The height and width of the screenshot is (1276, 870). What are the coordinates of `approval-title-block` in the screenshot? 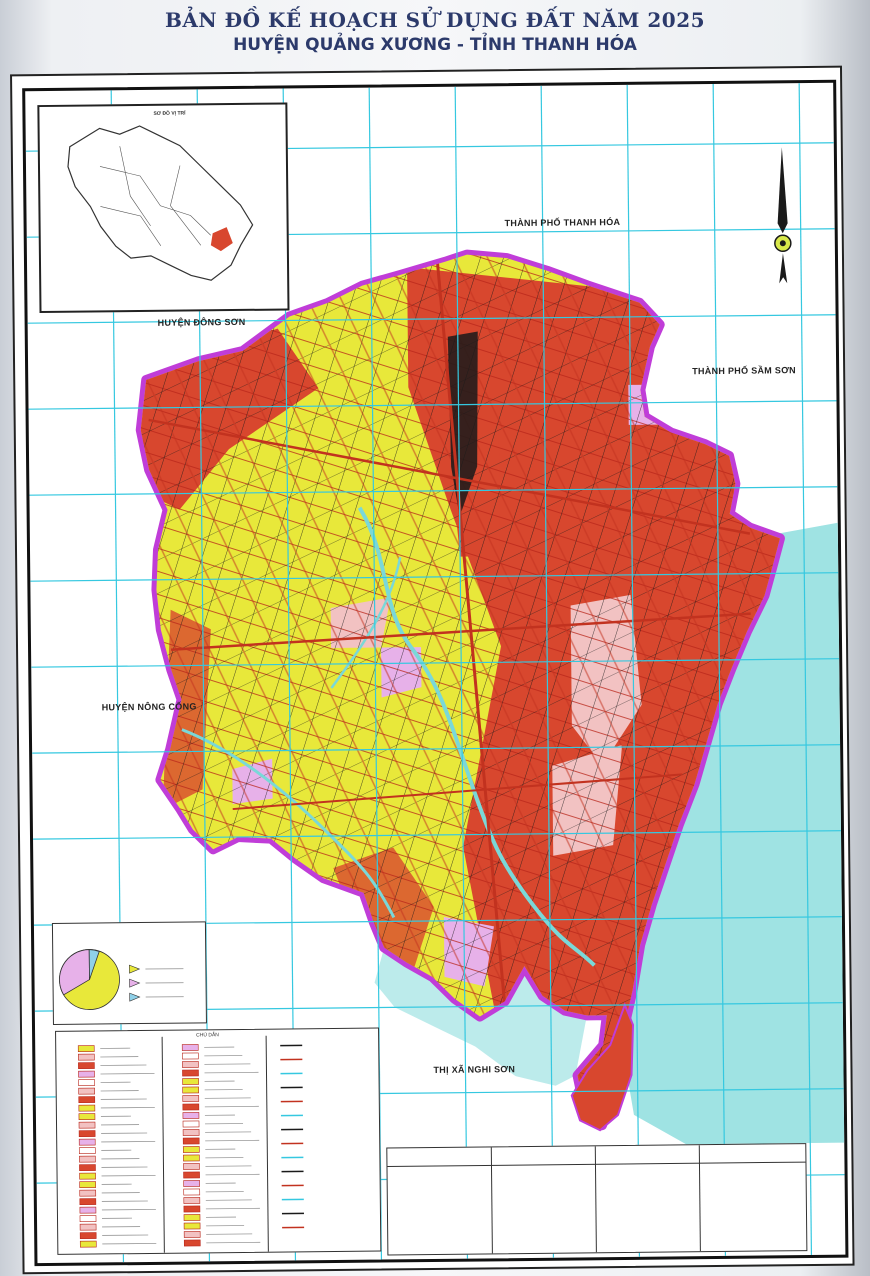 It's located at (597, 1199).